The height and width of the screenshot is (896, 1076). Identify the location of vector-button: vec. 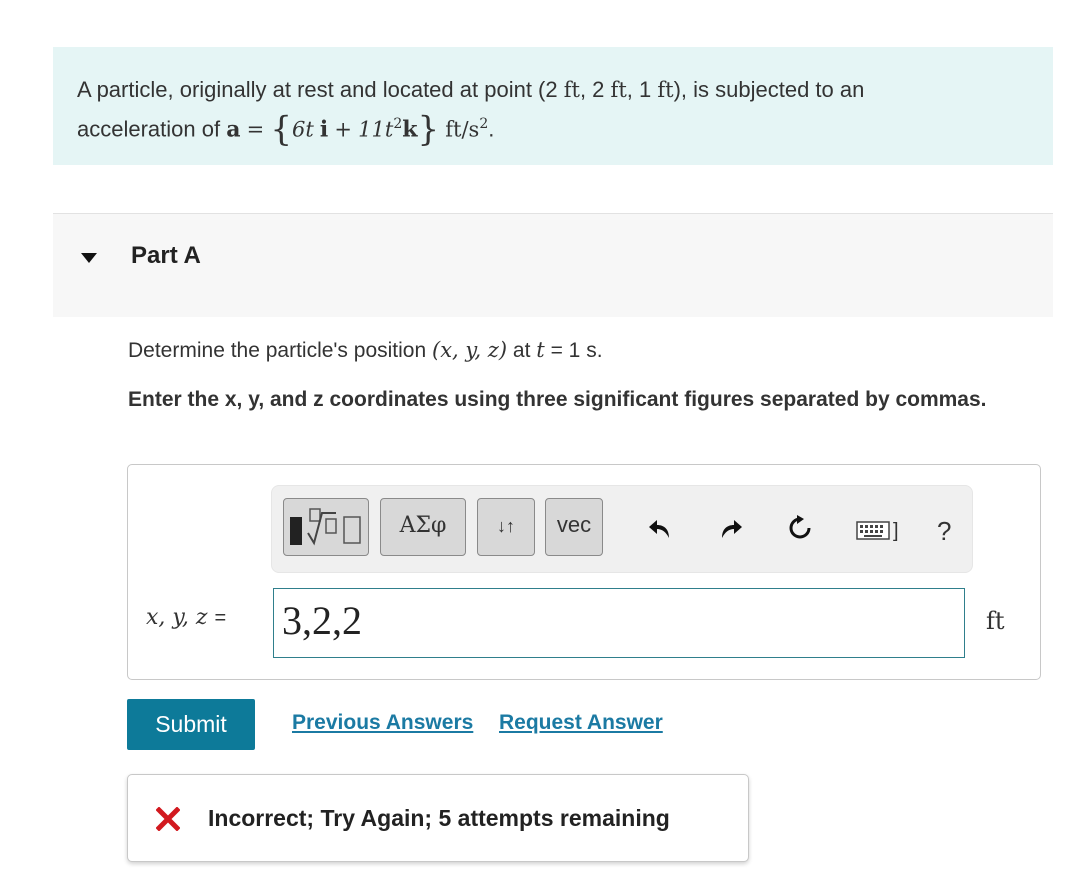
(574, 527).